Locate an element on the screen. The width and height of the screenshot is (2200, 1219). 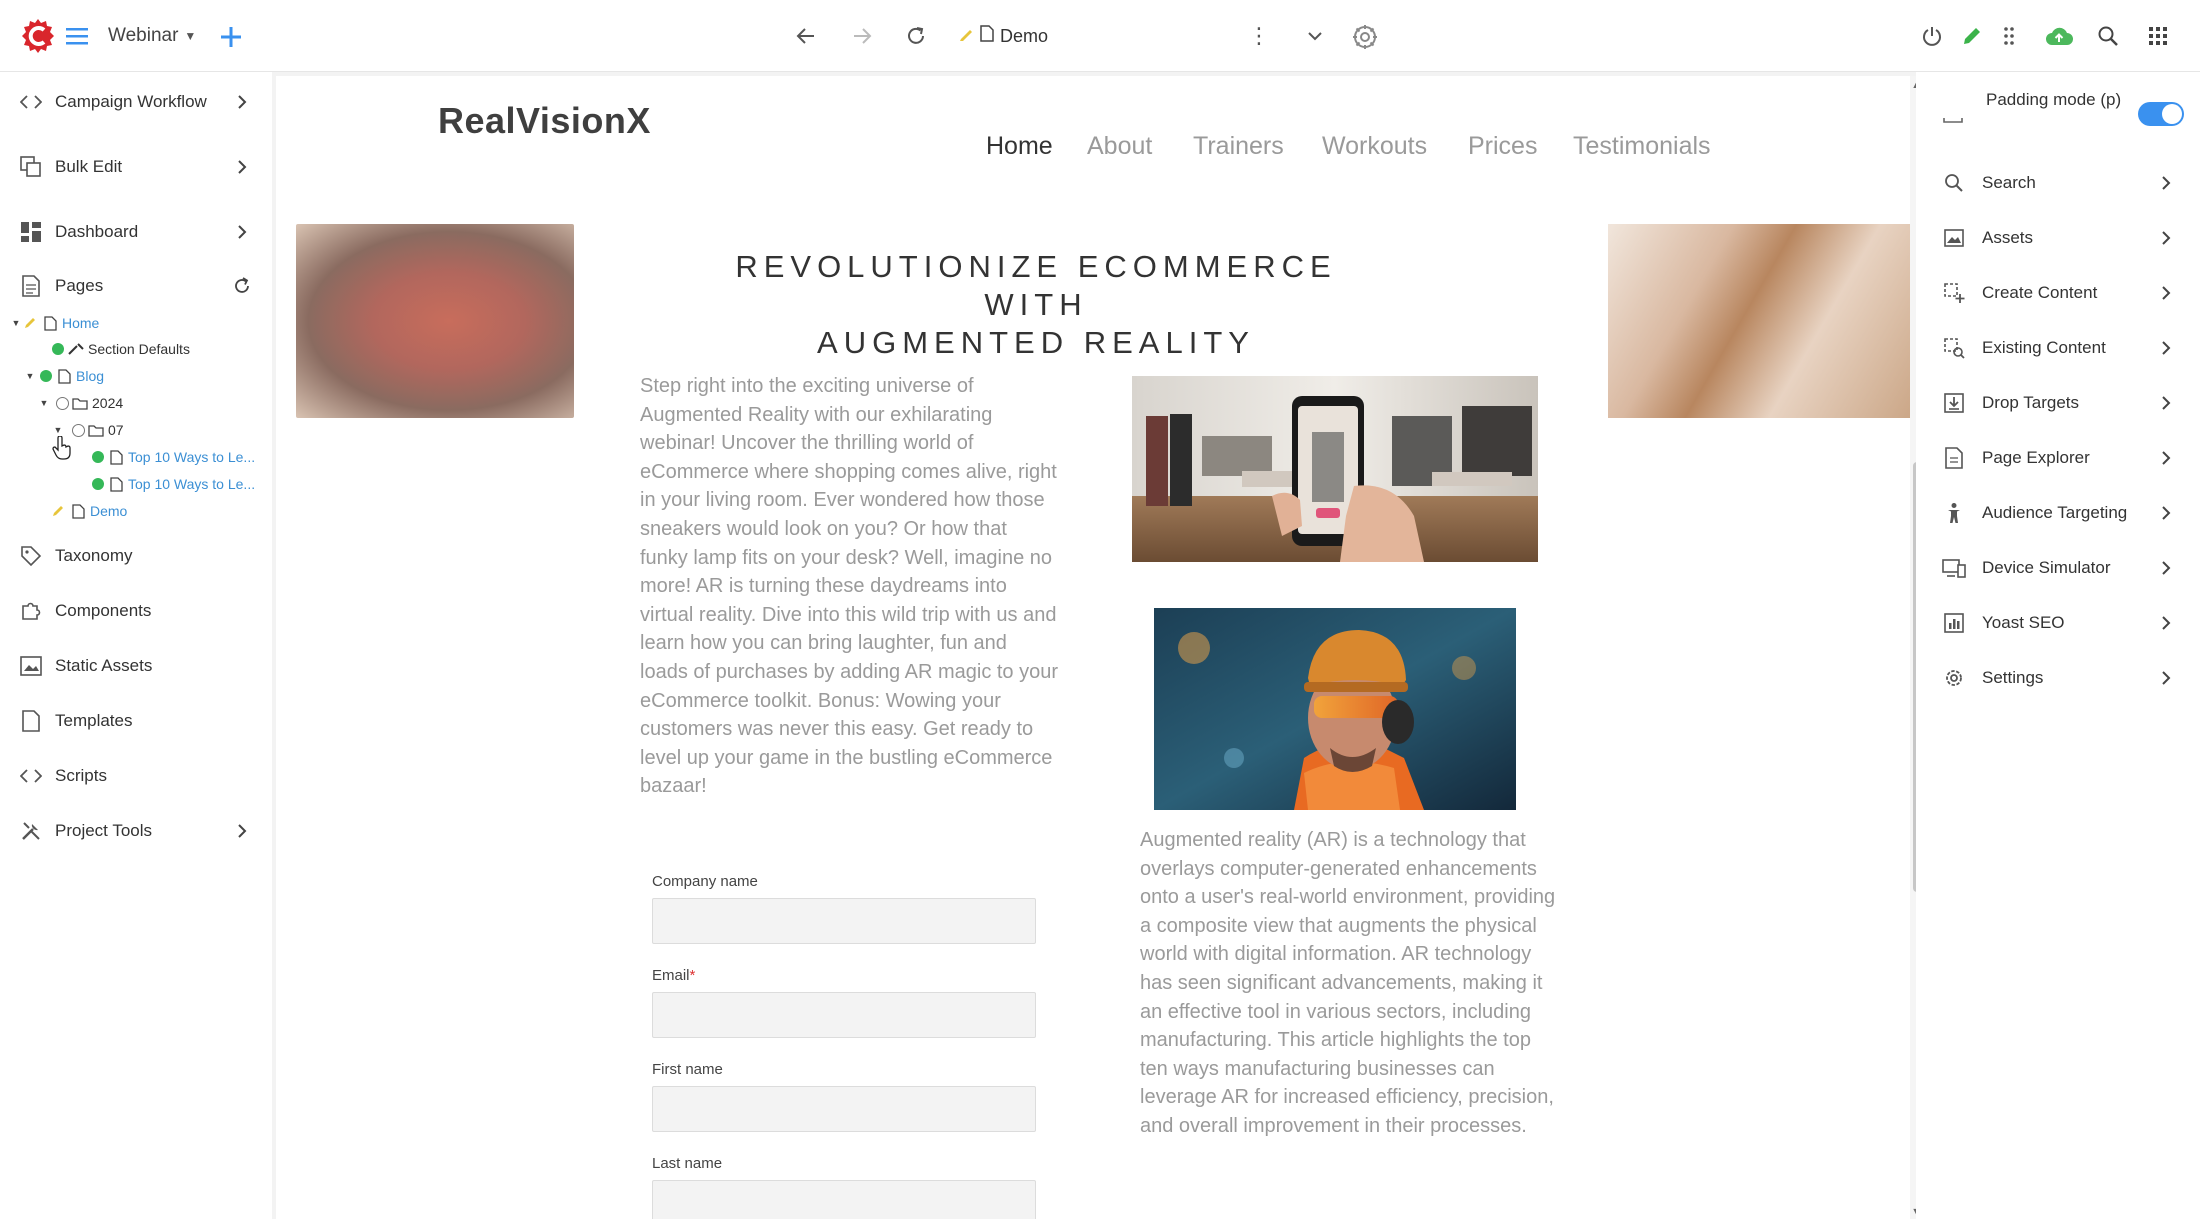
site-nav-prices: Prices is located at coordinates (1502, 146).